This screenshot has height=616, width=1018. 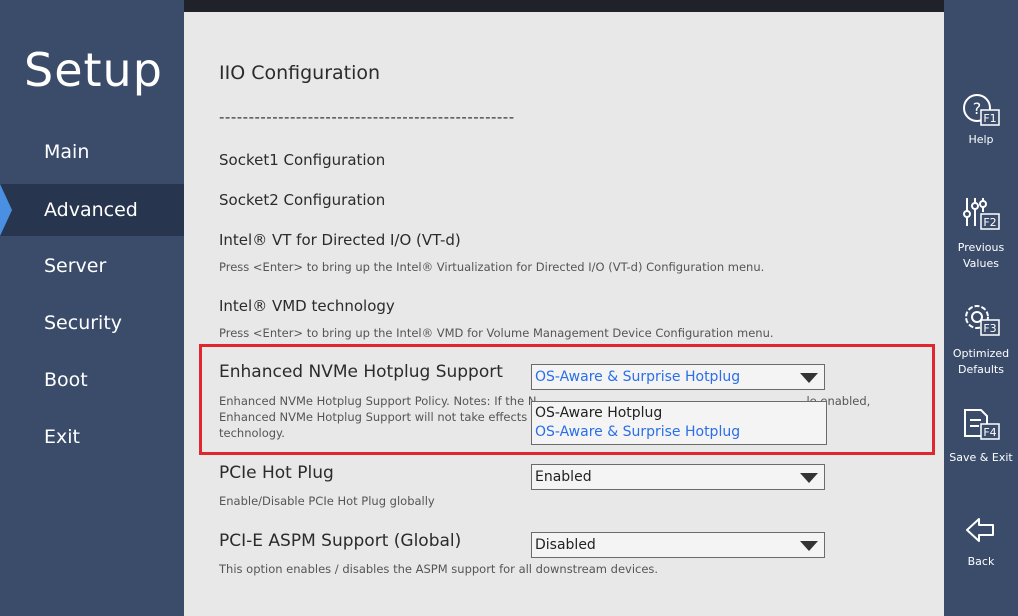 I want to click on nav-item-advanced: Advanced, so click(x=92, y=210).